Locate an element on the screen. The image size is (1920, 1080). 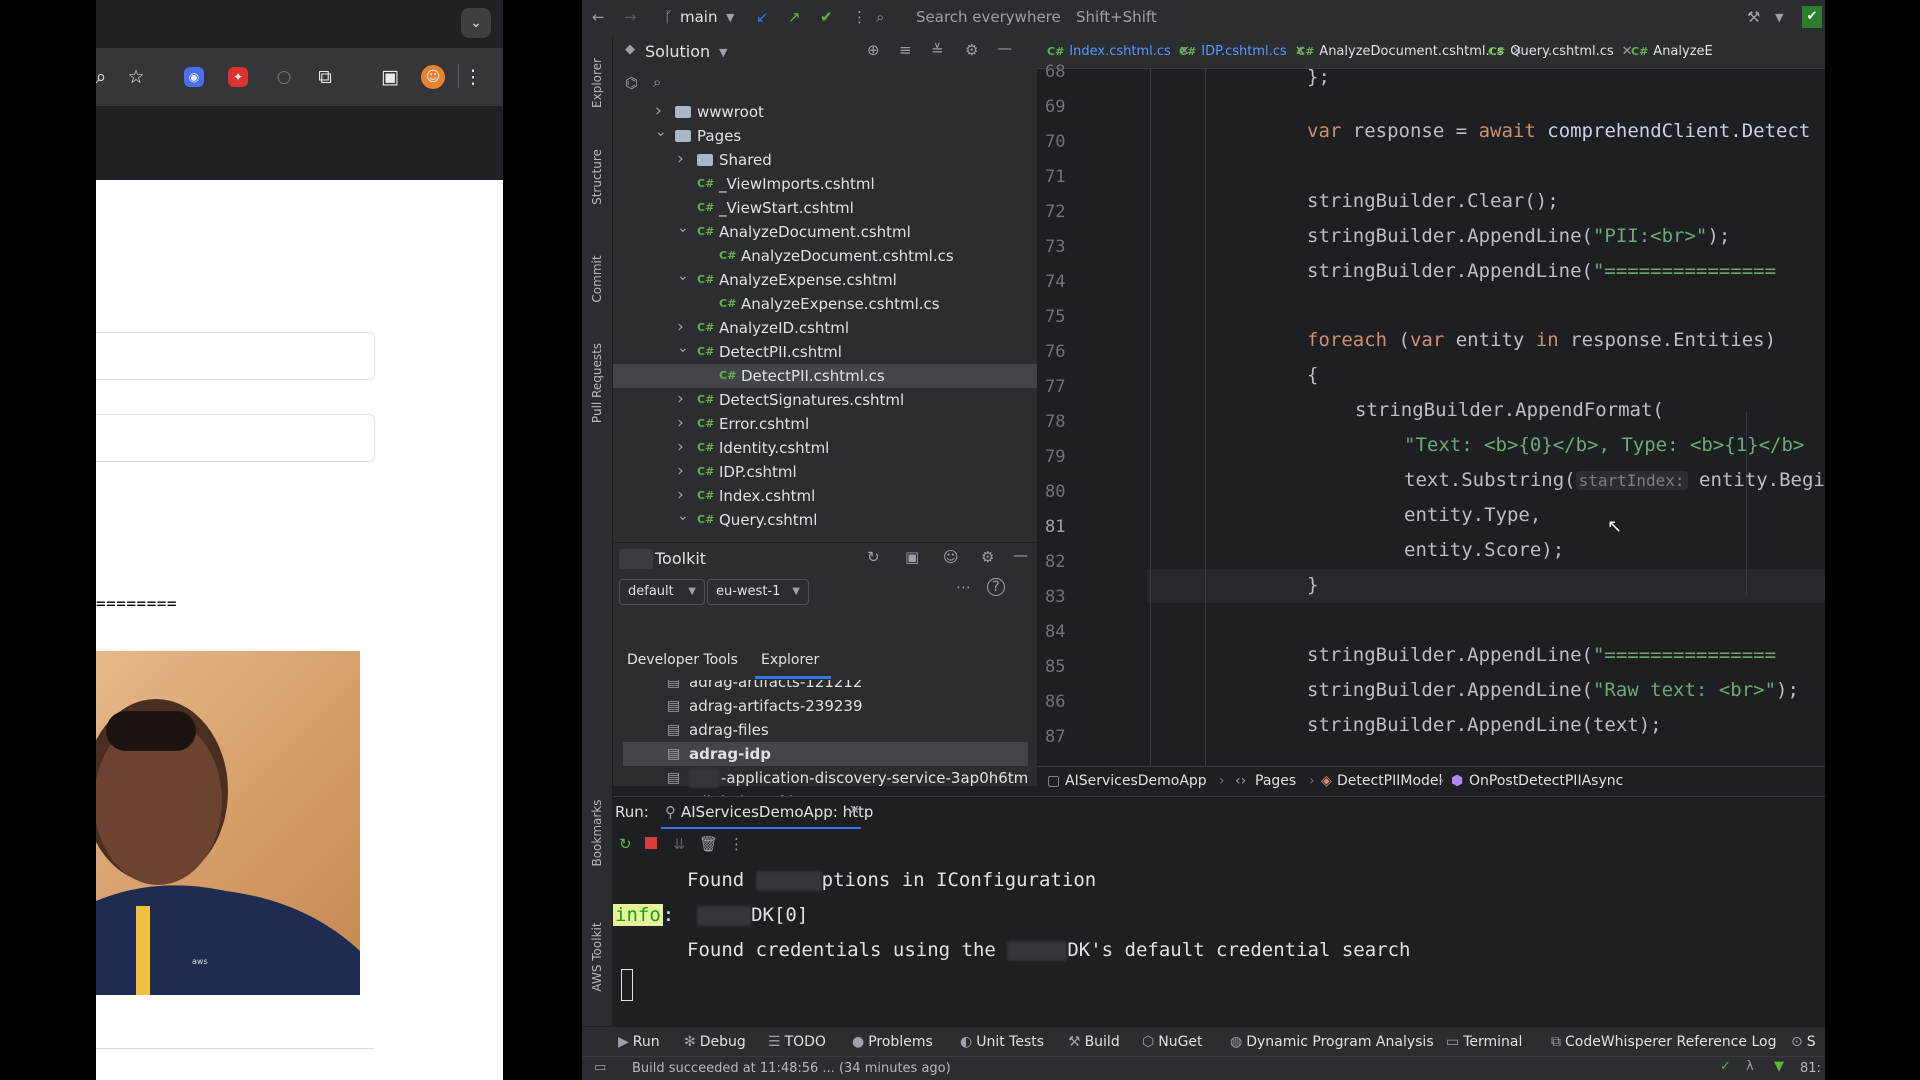
clear-trash-icon: 🗑 is located at coordinates (708, 844).